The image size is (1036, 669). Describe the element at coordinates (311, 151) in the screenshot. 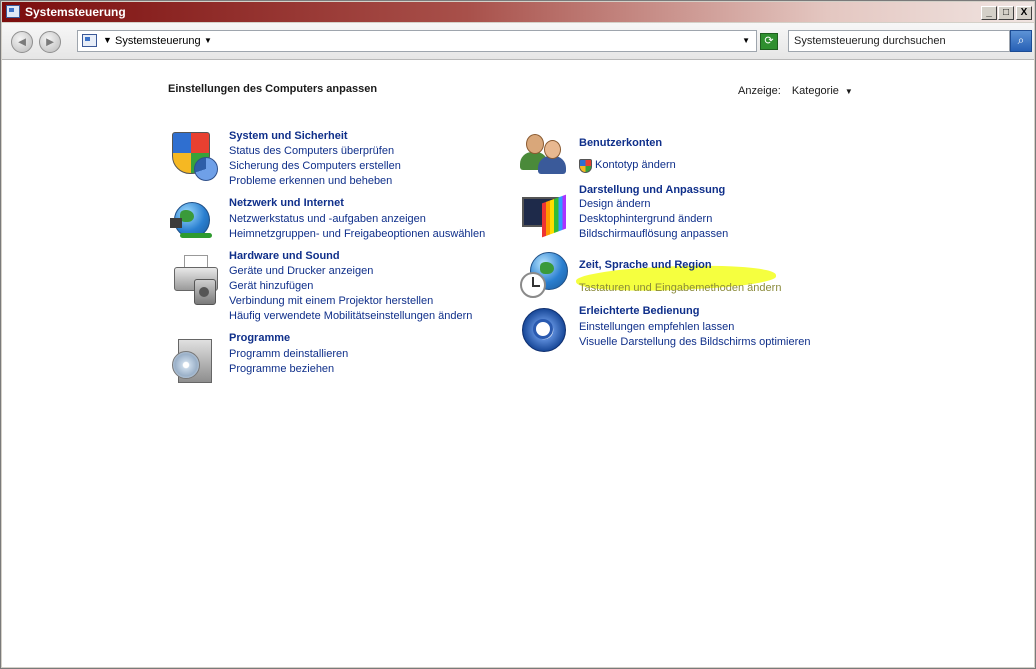

I see `category-link: Status des Computers überprüfen` at that location.